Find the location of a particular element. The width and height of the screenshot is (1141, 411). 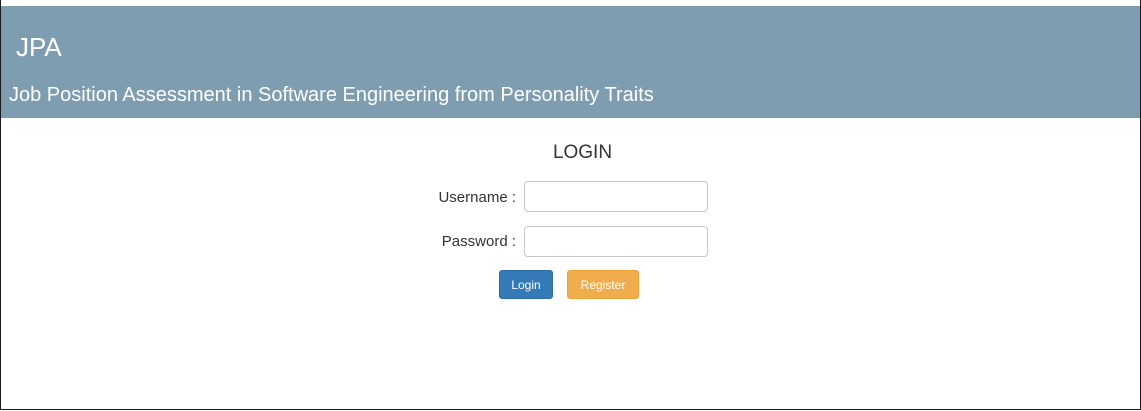

password-label: Password : is located at coordinates (478, 241).